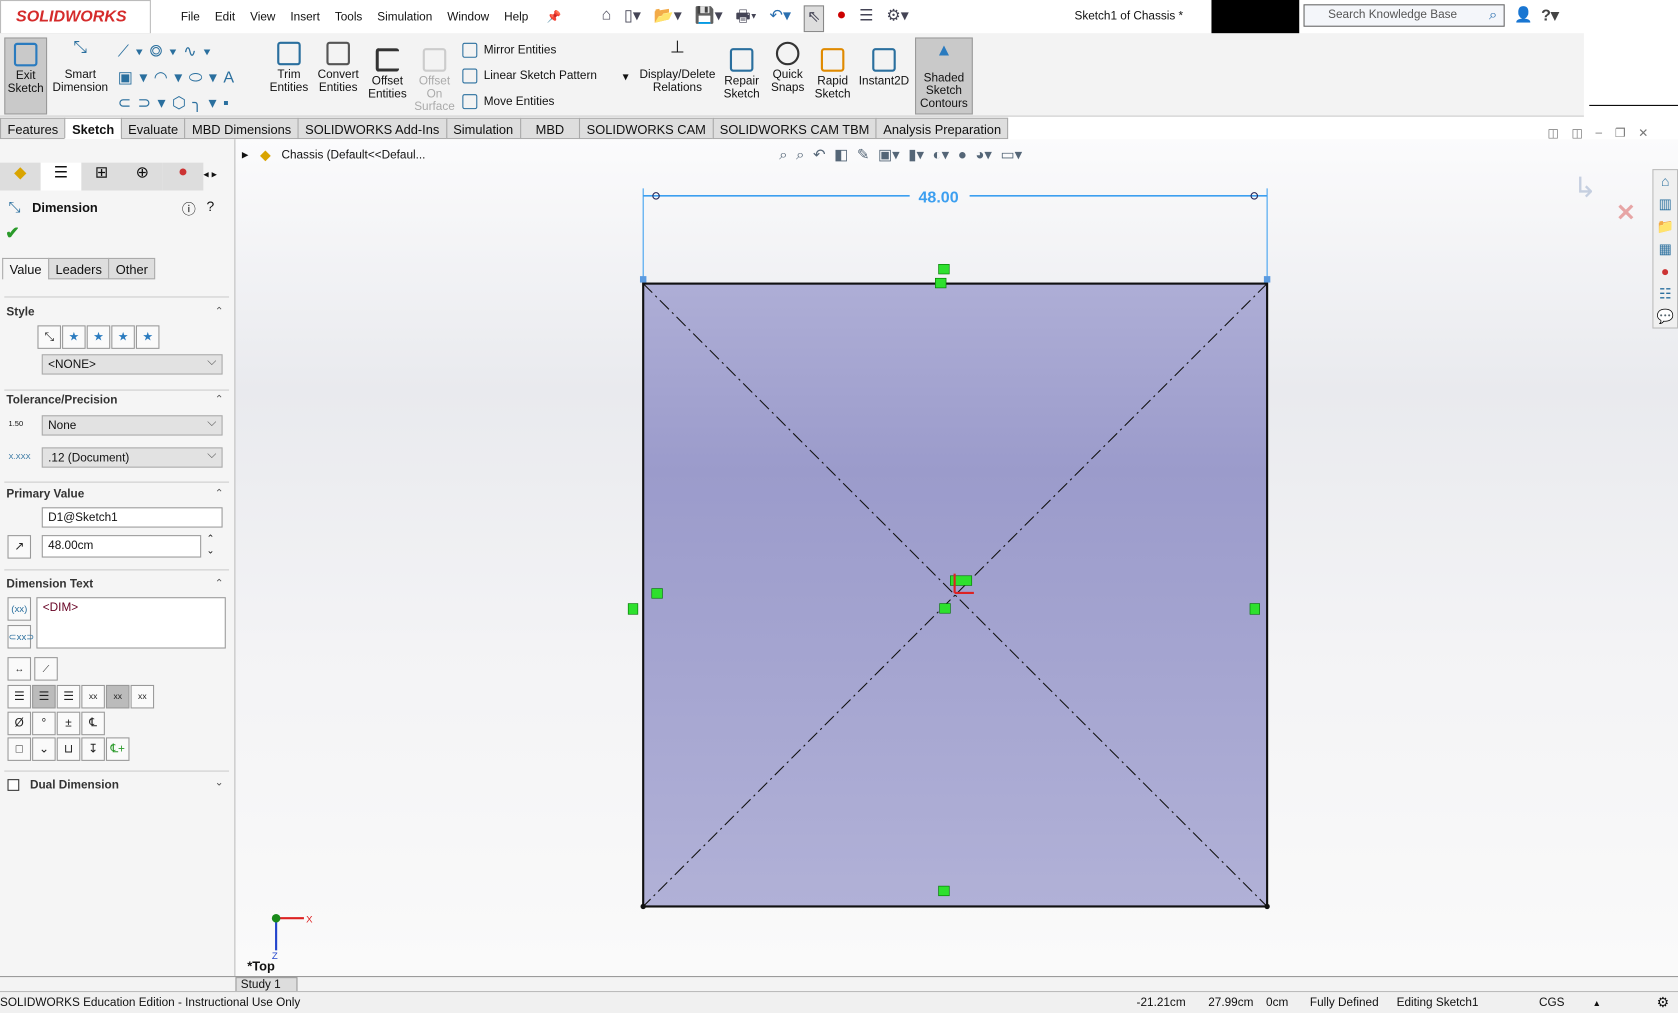  What do you see at coordinates (1493, 14) in the screenshot?
I see `search-icon: ⌕` at bounding box center [1493, 14].